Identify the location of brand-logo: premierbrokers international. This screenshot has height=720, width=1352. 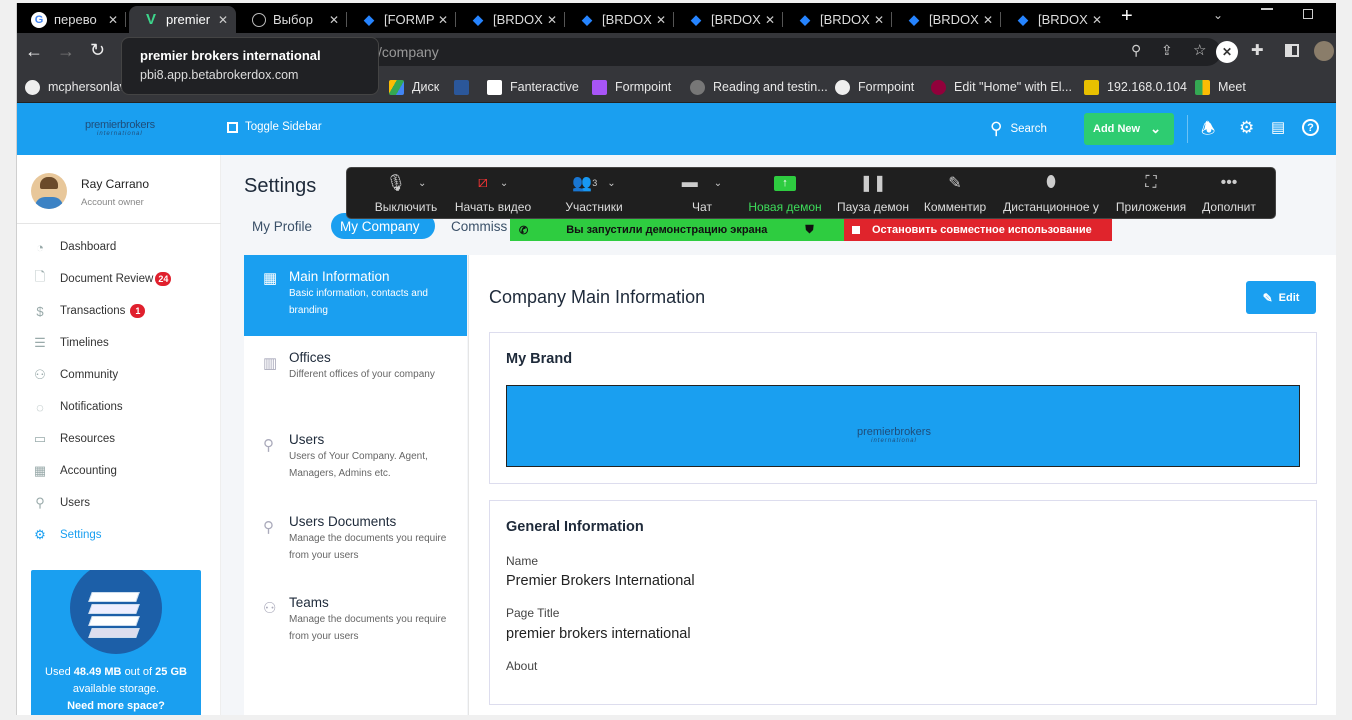
(894, 435).